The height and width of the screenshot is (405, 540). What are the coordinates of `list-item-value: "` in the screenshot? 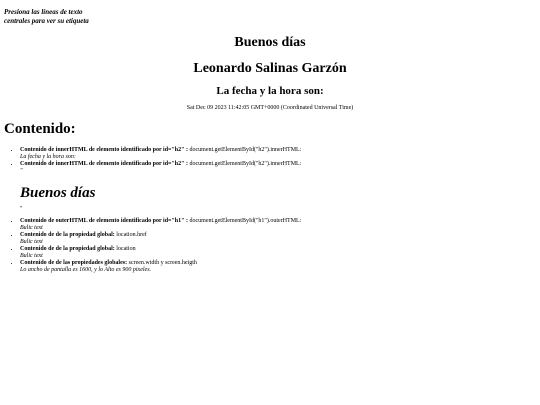 It's located at (21, 171).